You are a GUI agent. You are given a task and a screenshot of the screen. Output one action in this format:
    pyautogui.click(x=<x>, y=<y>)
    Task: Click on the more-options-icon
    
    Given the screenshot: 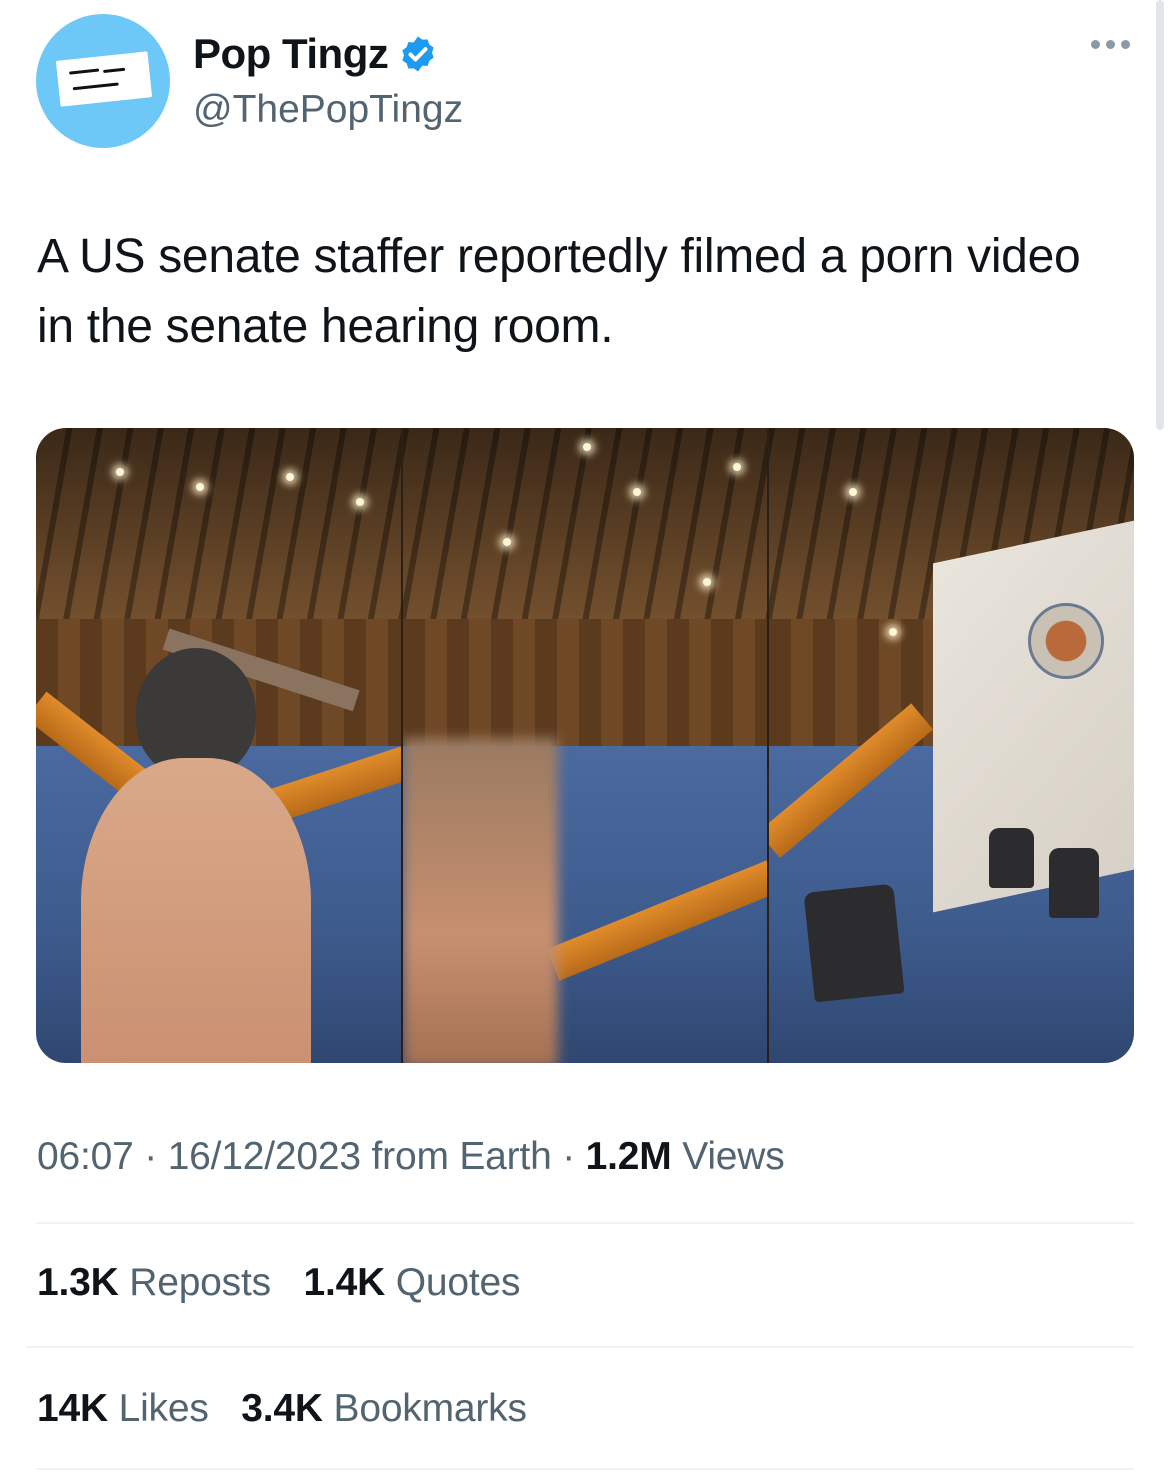 What is the action you would take?
    pyautogui.click(x=1110, y=44)
    